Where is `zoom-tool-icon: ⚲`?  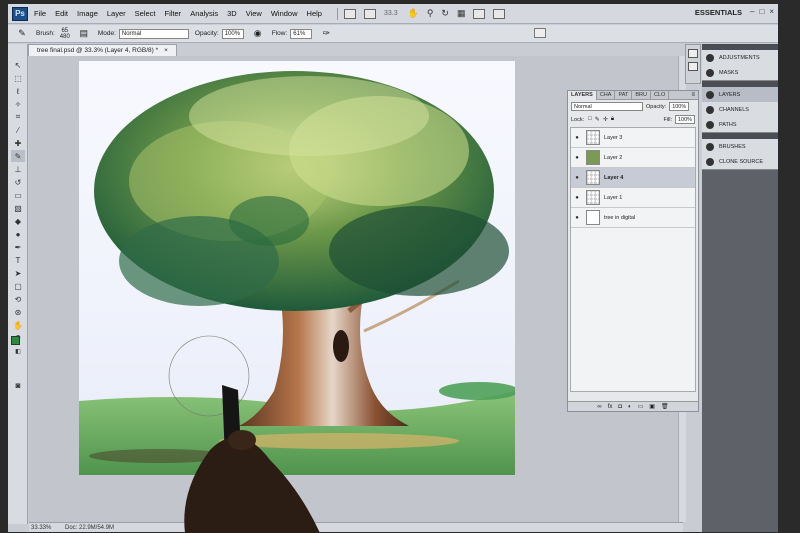
zoom-tool-icon: ⚲ is located at coordinates (430, 13).